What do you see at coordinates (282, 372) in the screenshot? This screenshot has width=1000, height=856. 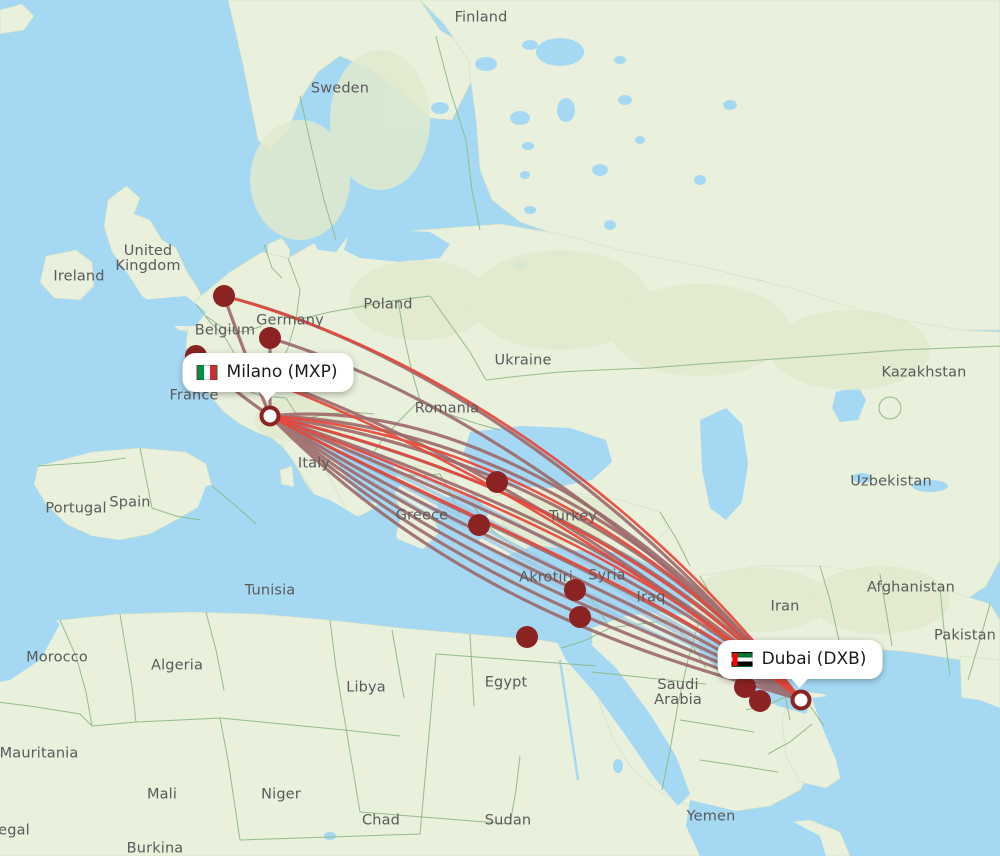 I see `airport-label-mxp: Milano (MXP)` at bounding box center [282, 372].